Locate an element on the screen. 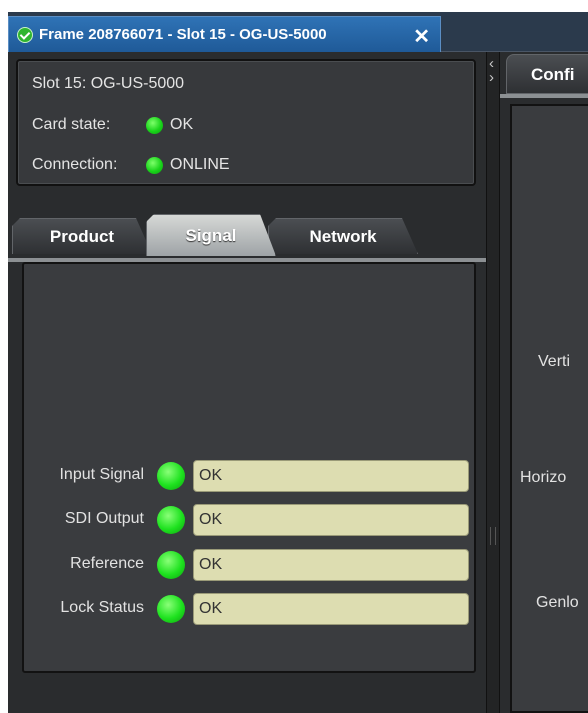  connection-led-icon is located at coordinates (154, 165).